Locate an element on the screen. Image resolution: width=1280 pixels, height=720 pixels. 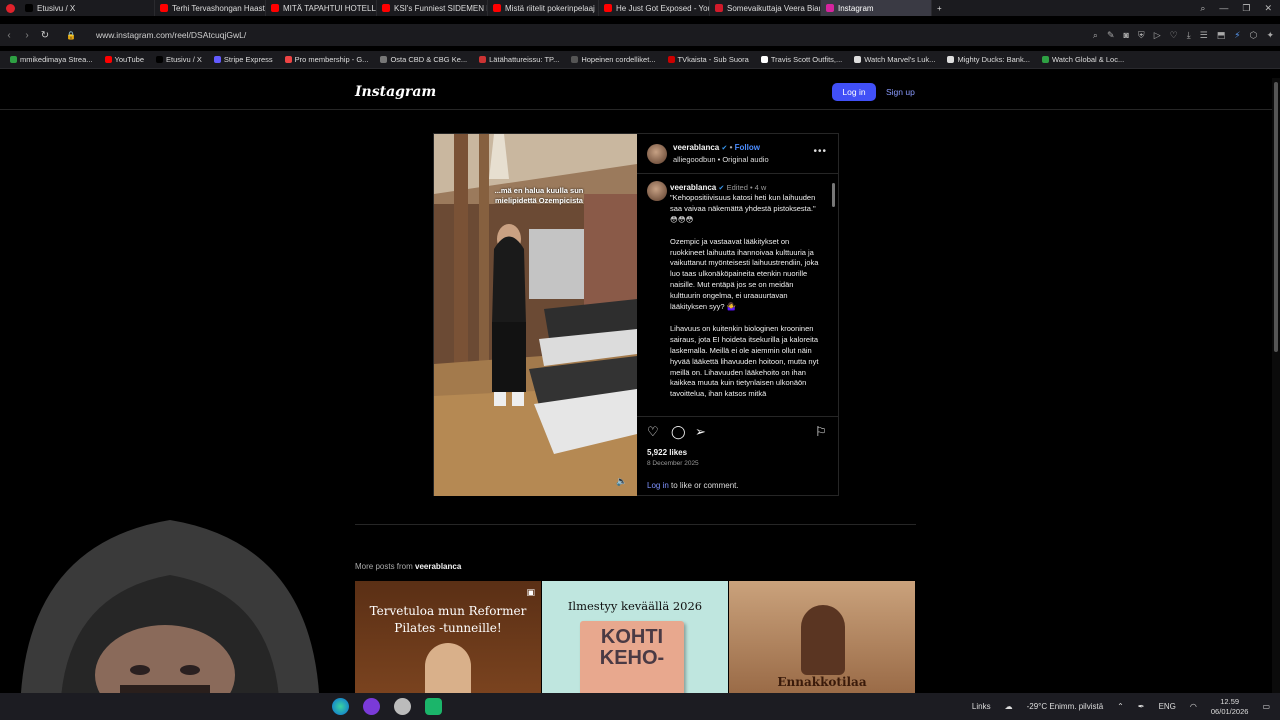
weather-icon: ☁ is located at coordinates (1009, 706).